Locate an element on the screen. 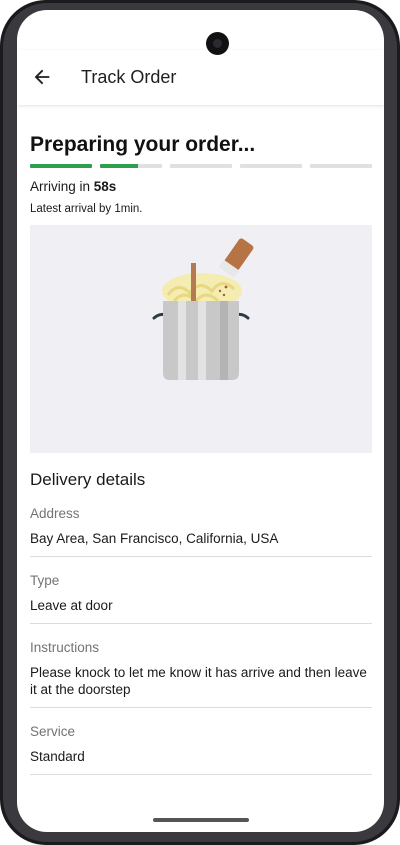 Image resolution: width=400 pixels, height=845 pixels. detail-value: Leave at door is located at coordinates (71, 605).